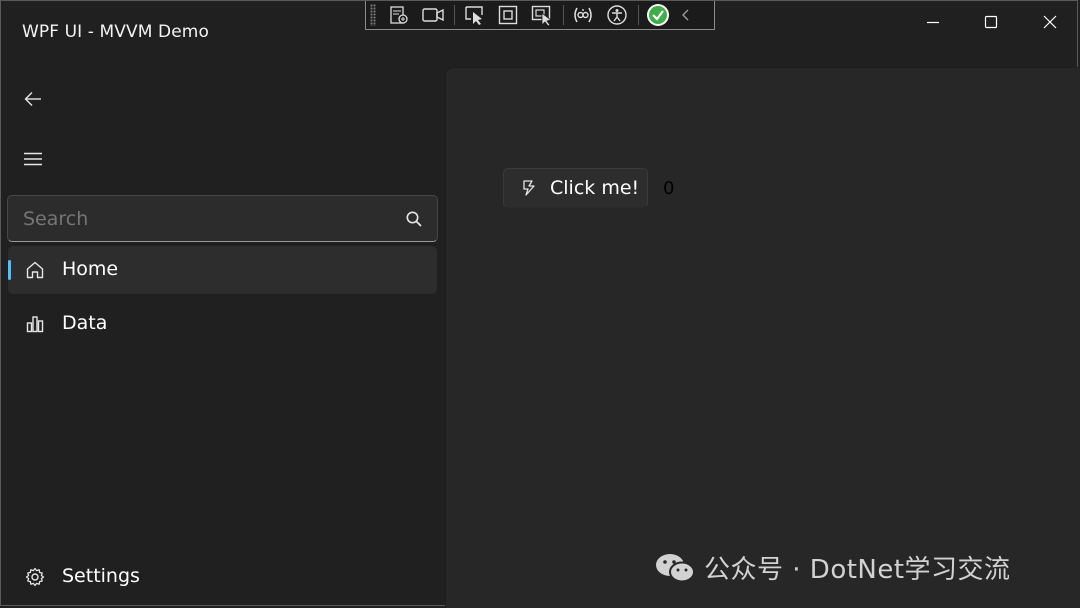 Image resolution: width=1080 pixels, height=608 pixels. I want to click on maximize-button, so click(991, 22).